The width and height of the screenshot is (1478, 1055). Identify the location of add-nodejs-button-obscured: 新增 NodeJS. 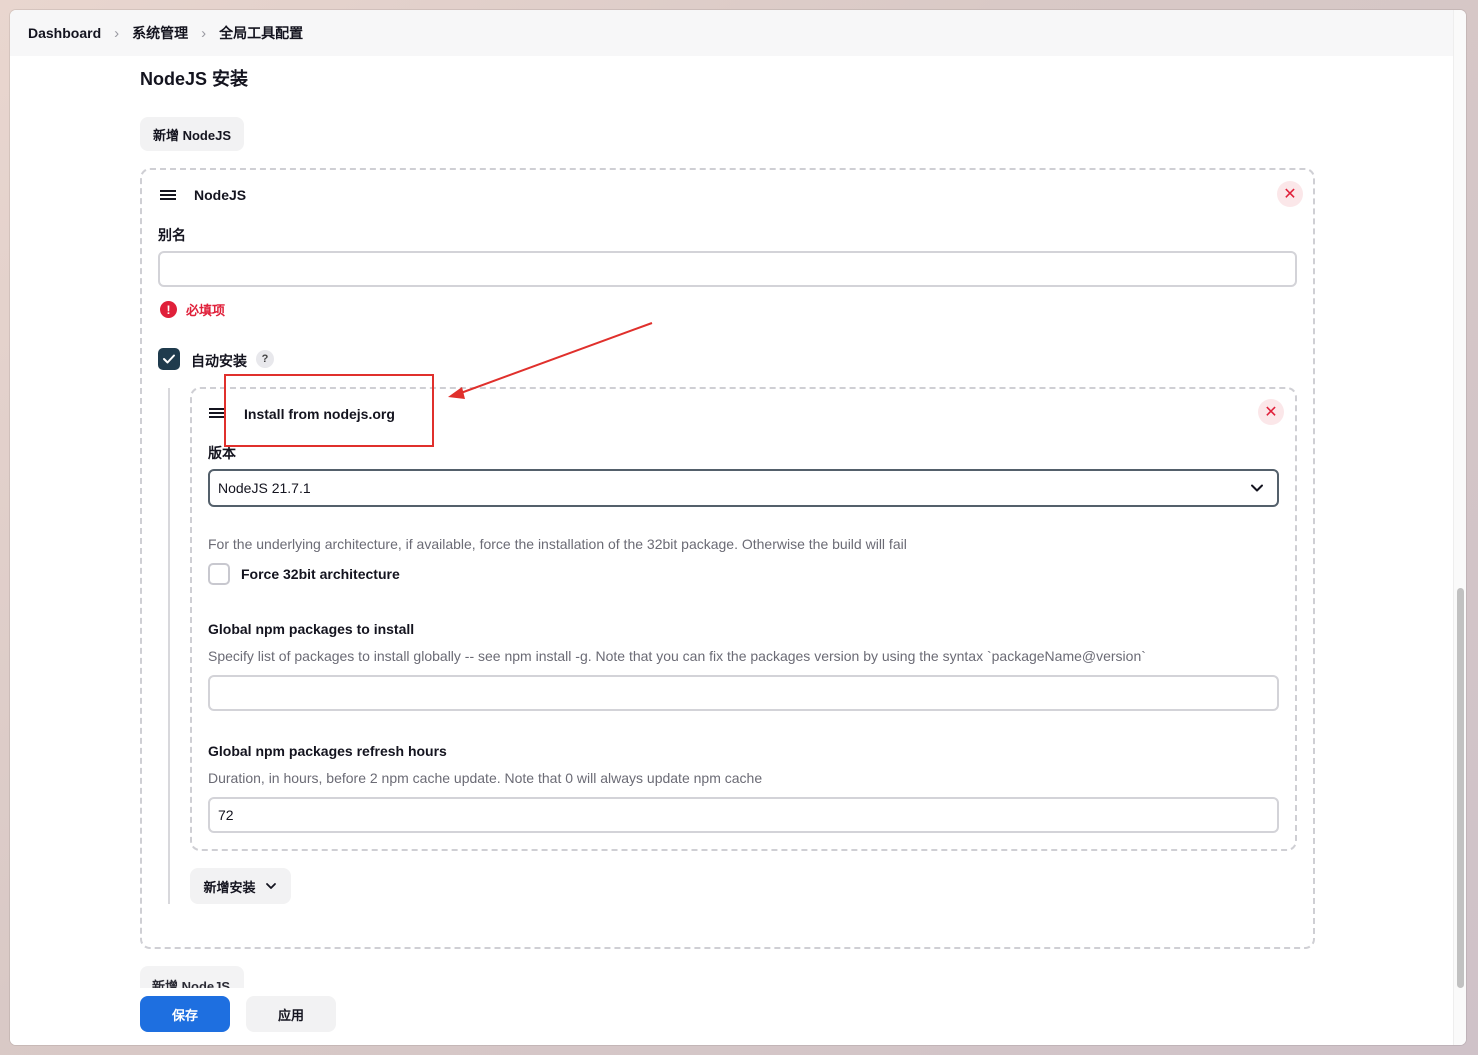
(192, 977).